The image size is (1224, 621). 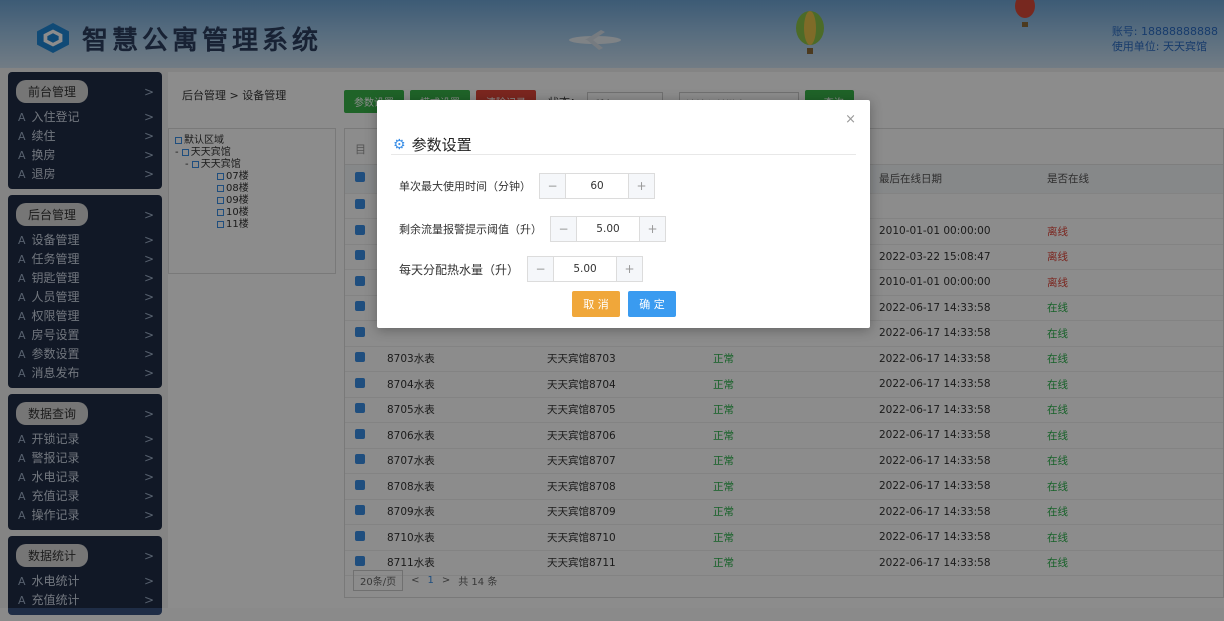 What do you see at coordinates (415, 580) in the screenshot?
I see `prev-page-button: <` at bounding box center [415, 580].